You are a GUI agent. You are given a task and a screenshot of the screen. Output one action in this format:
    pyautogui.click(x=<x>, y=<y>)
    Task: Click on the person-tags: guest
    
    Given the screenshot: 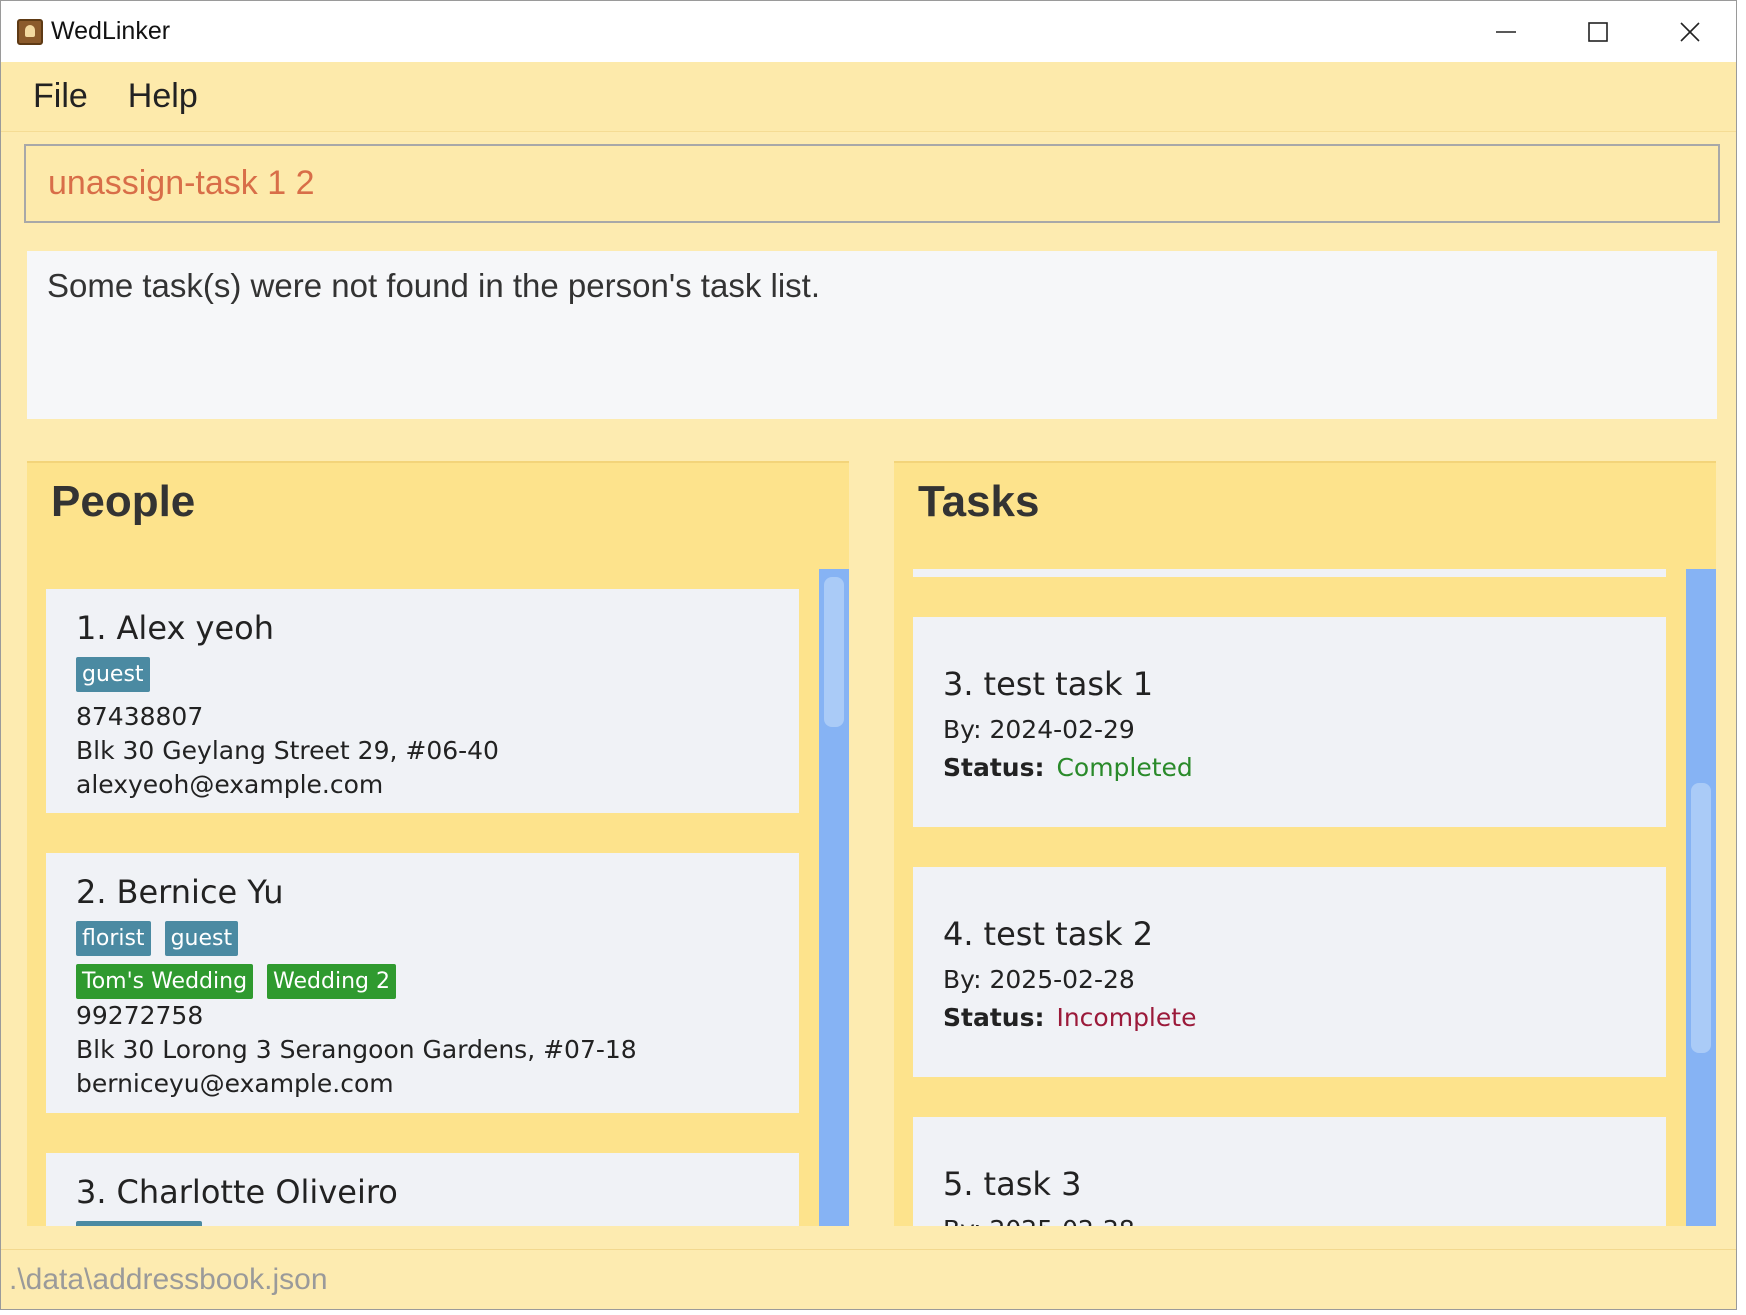 What is the action you would take?
    pyautogui.click(x=422, y=674)
    